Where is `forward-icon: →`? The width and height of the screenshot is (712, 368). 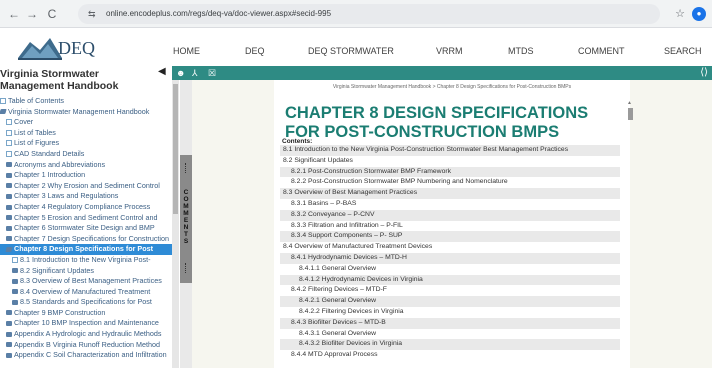
forward-icon: → is located at coordinates (32, 14).